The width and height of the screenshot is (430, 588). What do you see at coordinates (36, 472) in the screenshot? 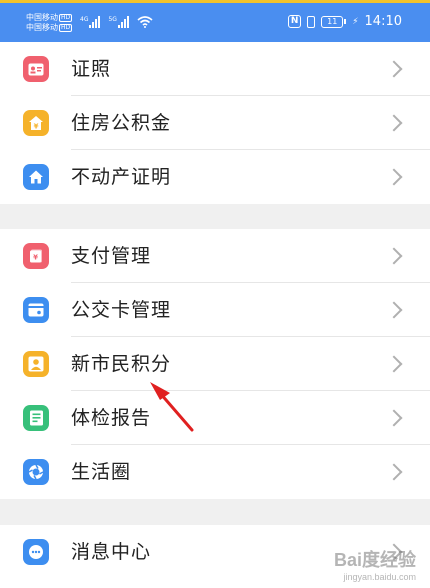
I see `aperture-icon` at bounding box center [36, 472].